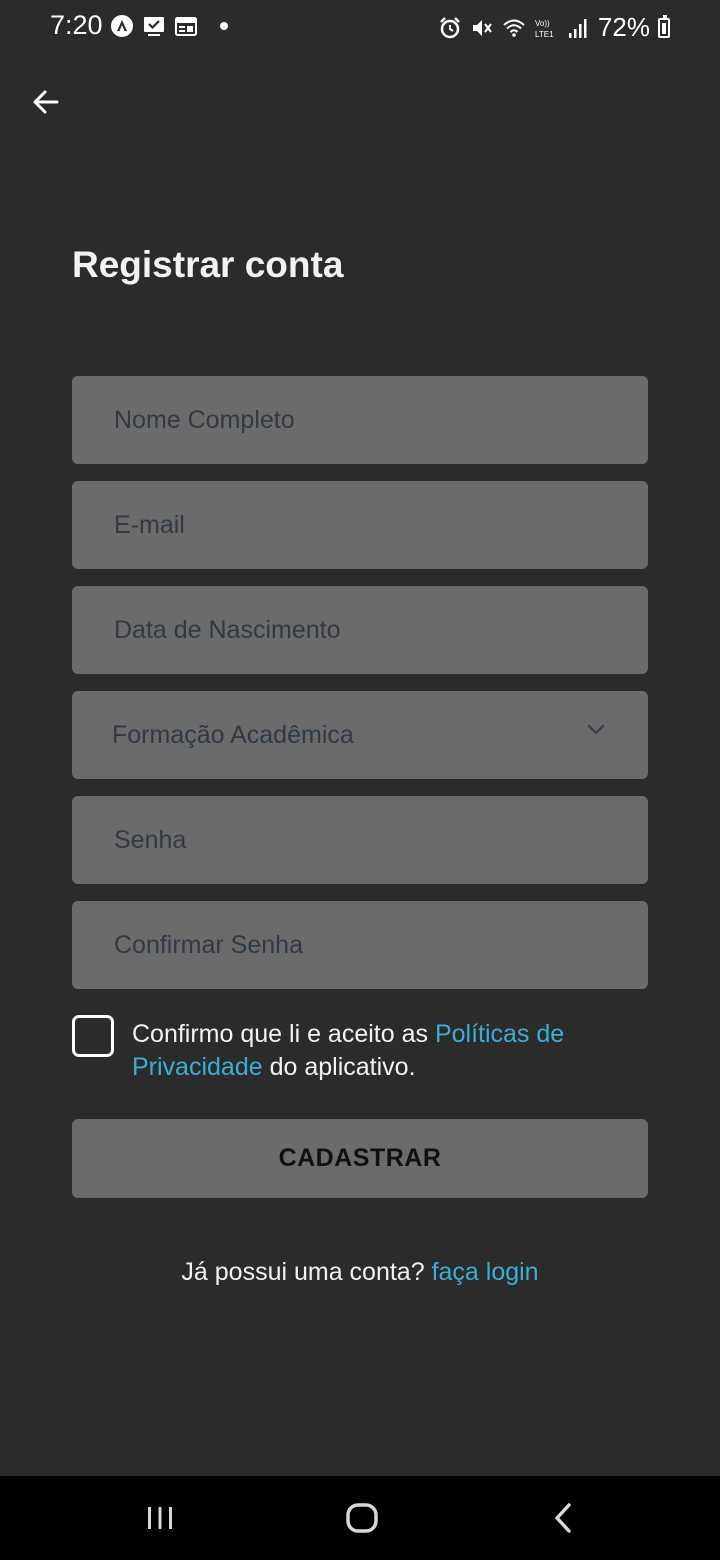 The image size is (720, 1560). I want to click on full-name-field, so click(360, 420).